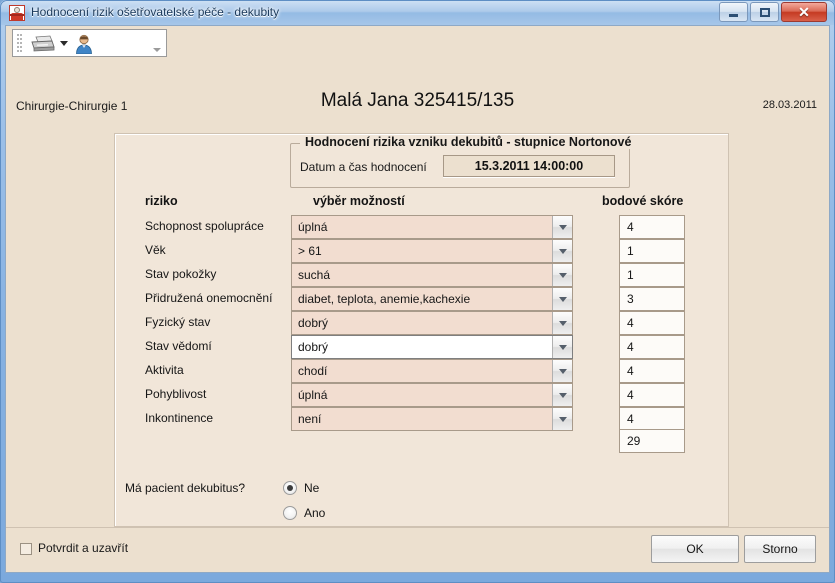 The image size is (835, 583). What do you see at coordinates (417, 549) in the screenshot?
I see `dialog-footer: Potvrdit a uzavřít OK Storno` at bounding box center [417, 549].